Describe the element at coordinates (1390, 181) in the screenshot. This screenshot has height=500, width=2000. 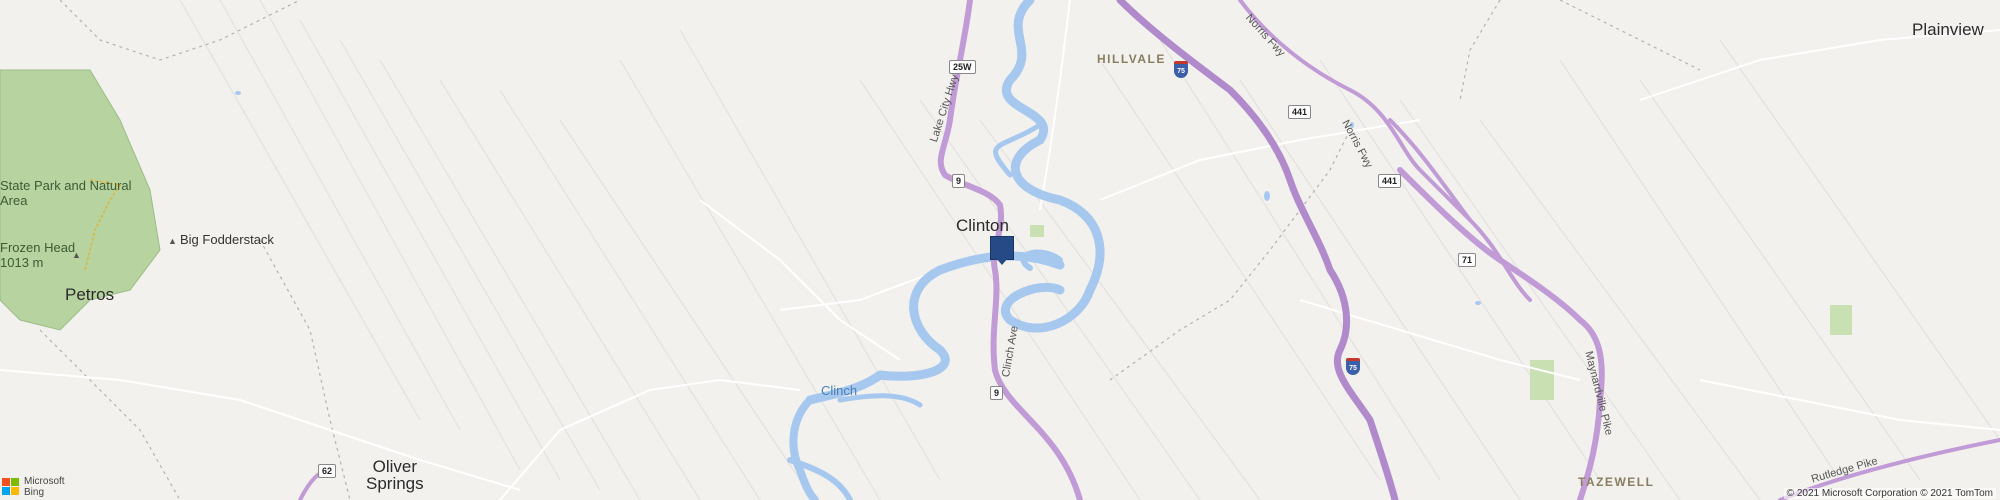
I see `route-shield-441-b: 441` at that location.